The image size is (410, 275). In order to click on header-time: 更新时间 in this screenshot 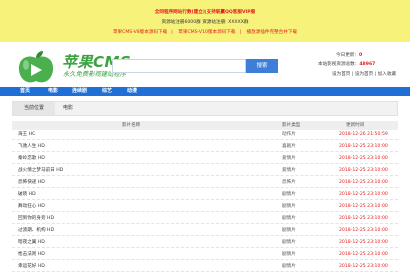, I will do `click(355, 125)`.